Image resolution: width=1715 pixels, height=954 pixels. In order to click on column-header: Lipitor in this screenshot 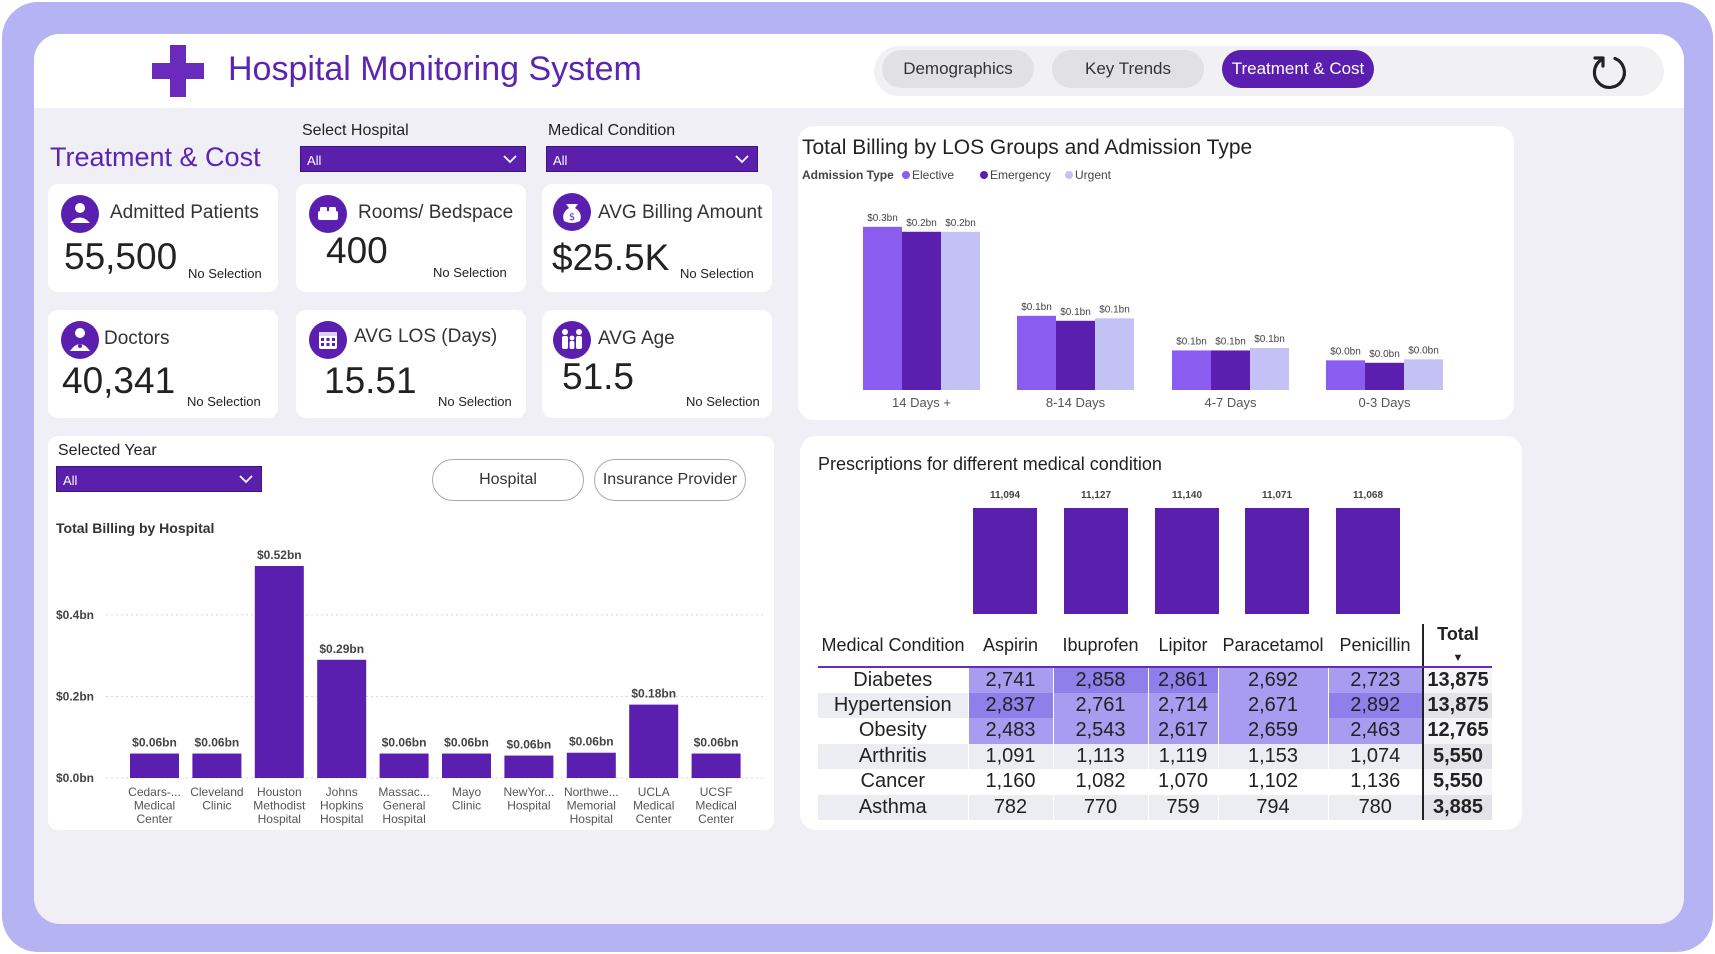, I will do `click(1183, 646)`.